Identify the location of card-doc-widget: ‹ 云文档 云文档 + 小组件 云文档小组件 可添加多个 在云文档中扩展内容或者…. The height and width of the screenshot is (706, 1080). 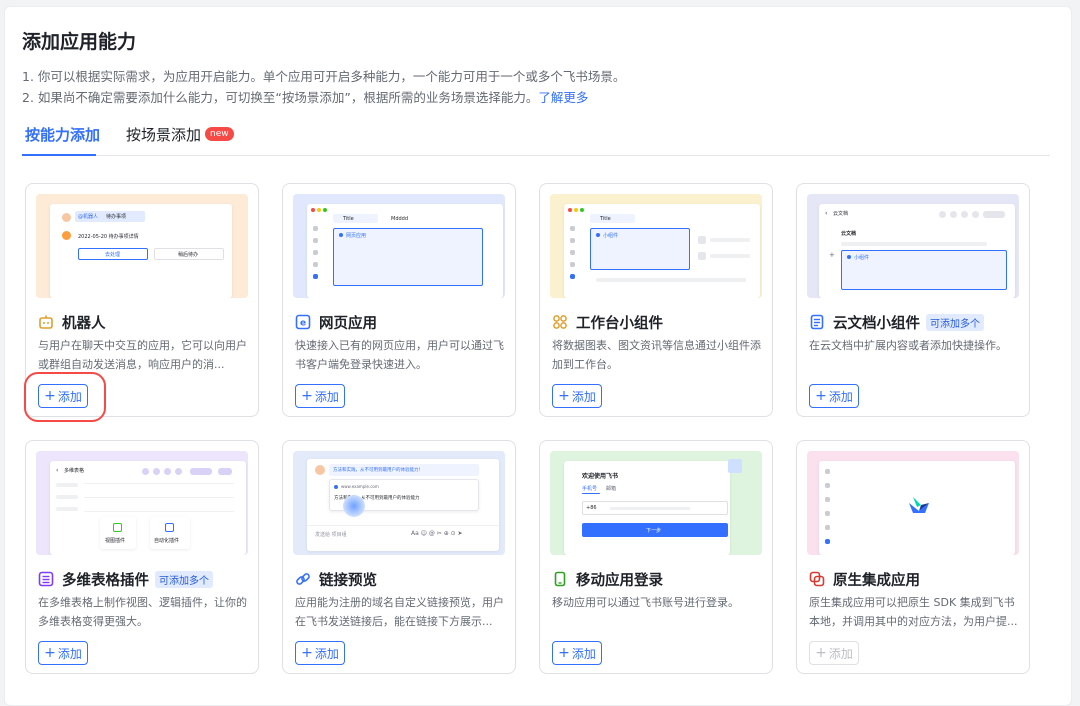
(913, 300).